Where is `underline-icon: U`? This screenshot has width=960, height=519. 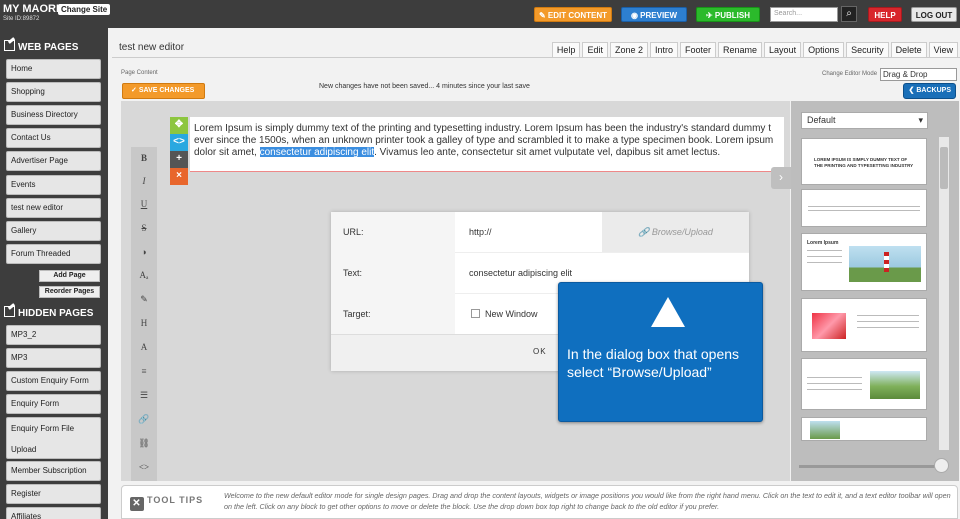
underline-icon: U is located at coordinates (144, 204).